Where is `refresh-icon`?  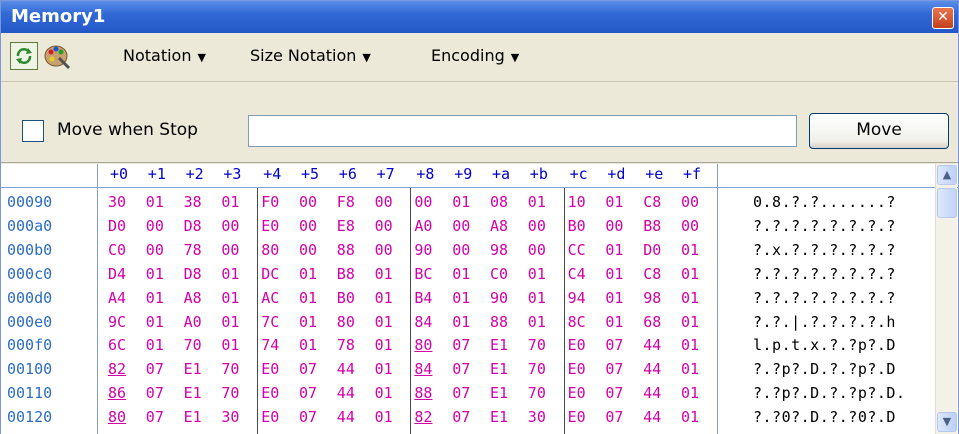
refresh-icon is located at coordinates (24, 56).